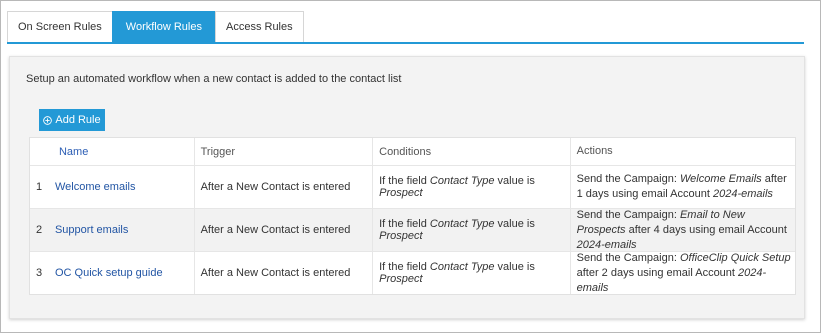 This screenshot has width=821, height=333. I want to click on add-rule-button: Add Rule, so click(72, 120).